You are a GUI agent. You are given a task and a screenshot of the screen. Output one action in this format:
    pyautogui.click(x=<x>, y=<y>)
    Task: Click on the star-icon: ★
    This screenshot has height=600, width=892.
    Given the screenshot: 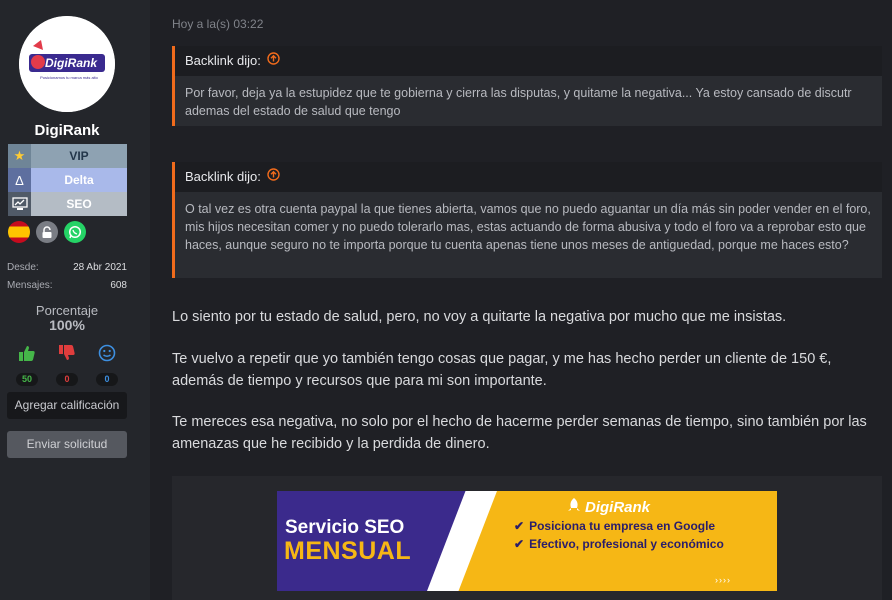 What is the action you would take?
    pyautogui.click(x=19, y=156)
    